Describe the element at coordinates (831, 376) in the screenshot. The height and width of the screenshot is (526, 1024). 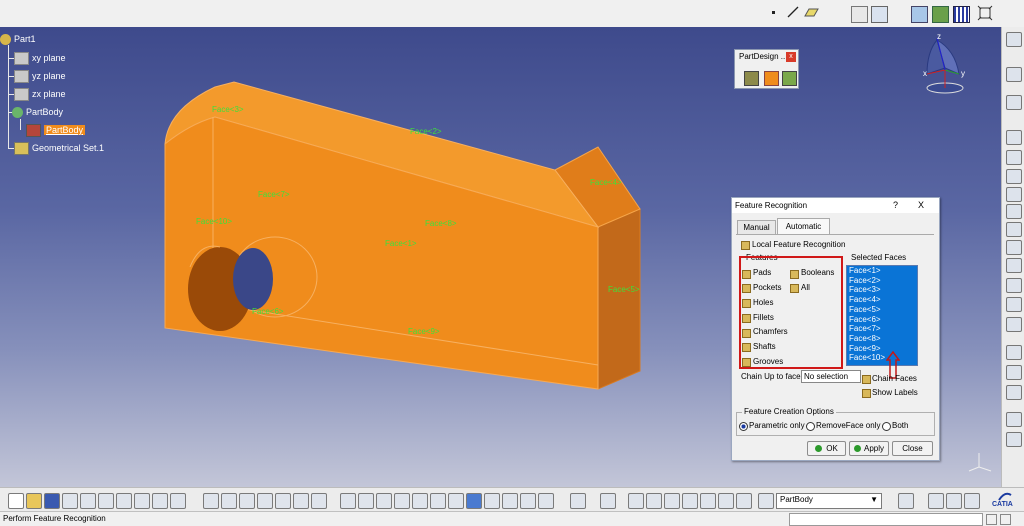
I see `chain-up-field: No selection` at that location.